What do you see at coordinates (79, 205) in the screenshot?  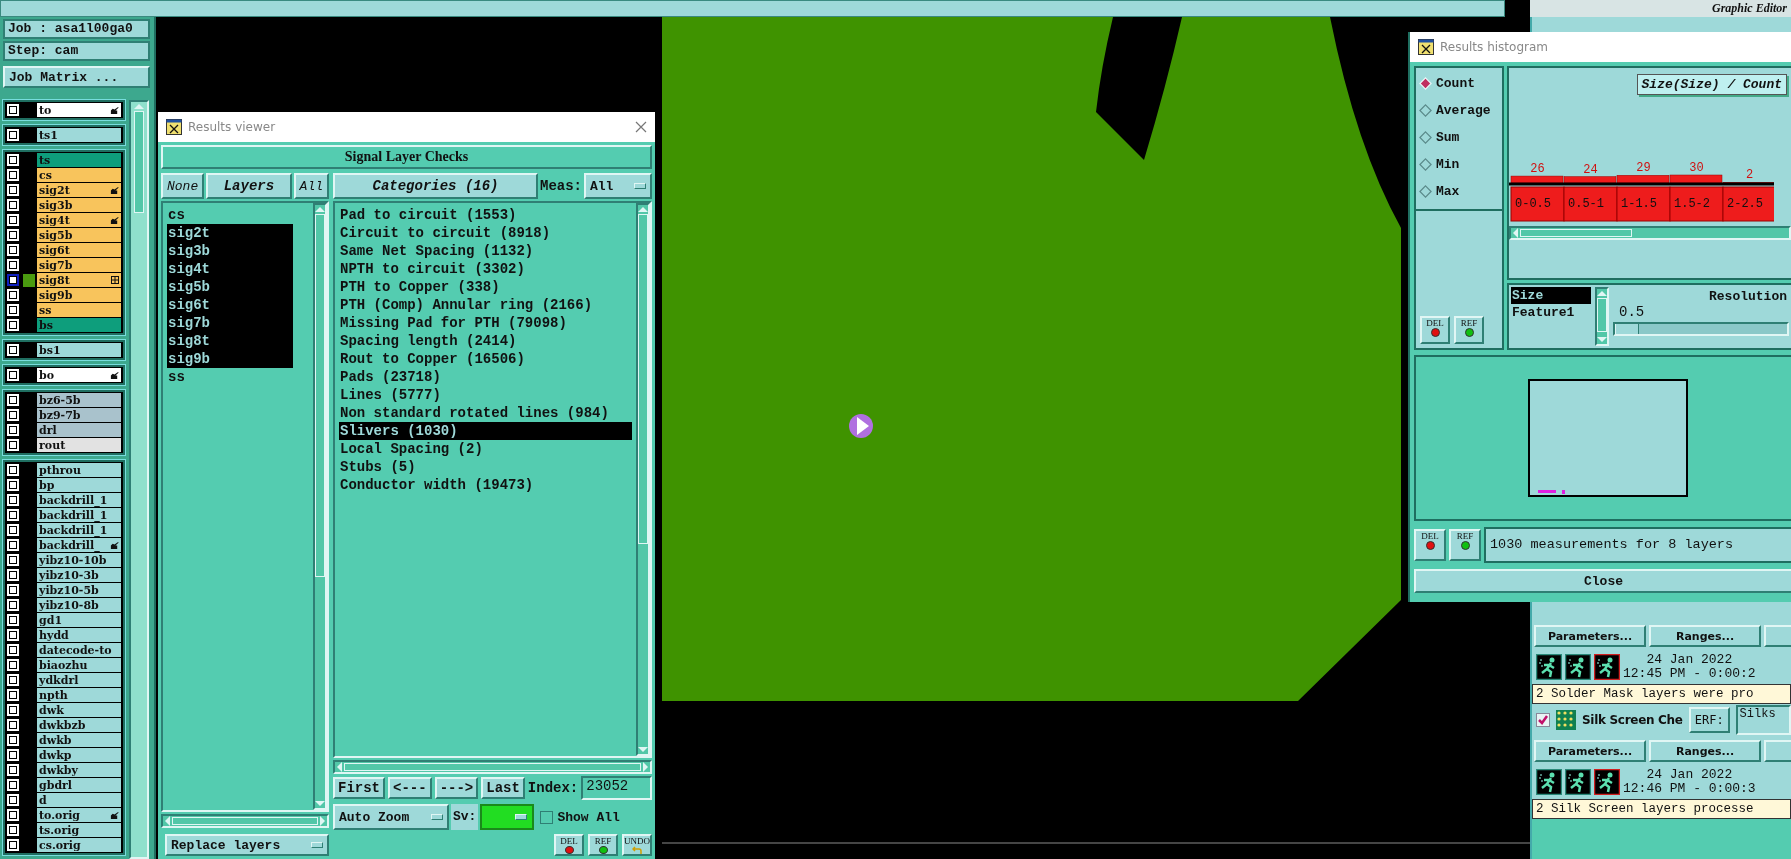 I see `layer-row: sig3b` at bounding box center [79, 205].